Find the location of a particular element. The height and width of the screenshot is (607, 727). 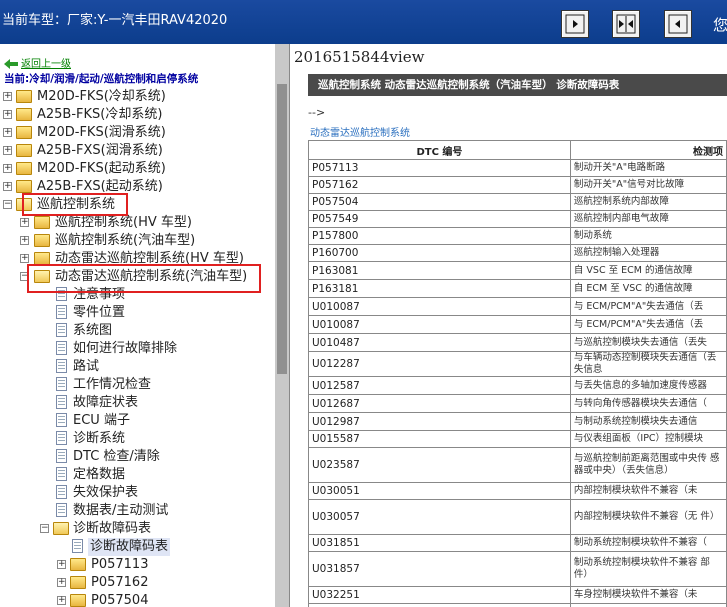

table-row: P057162 制动开关"A"信号对比故障 is located at coordinates (517, 185).